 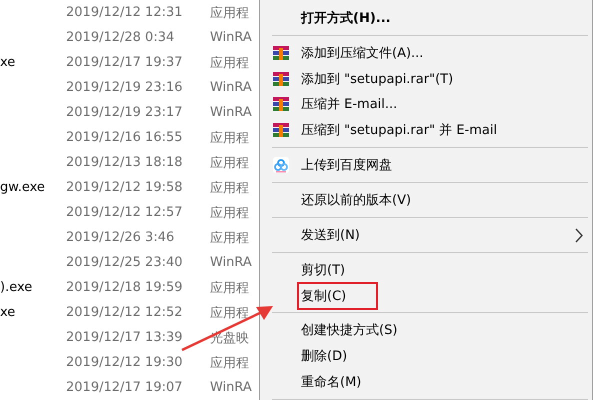 I want to click on file-name: ).exe, so click(x=17, y=287).